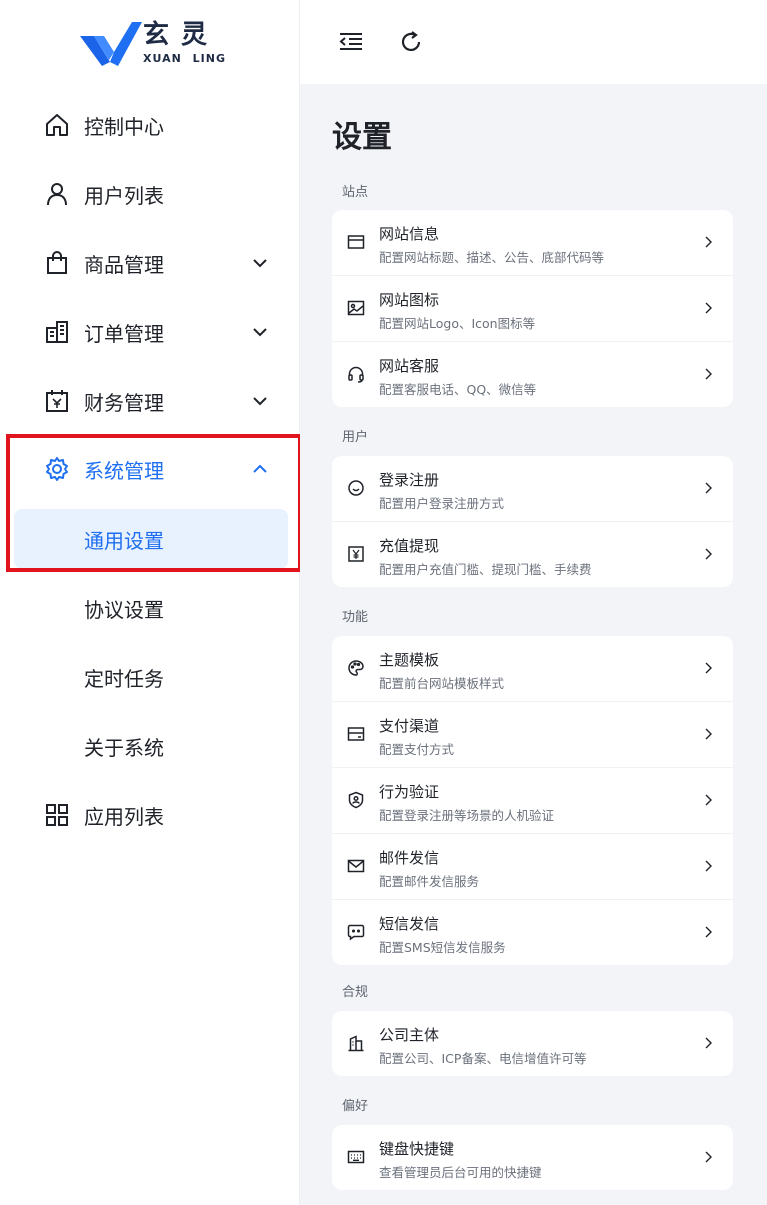  Describe the element at coordinates (351, 42) in the screenshot. I see `menu-collapse-icon` at that location.